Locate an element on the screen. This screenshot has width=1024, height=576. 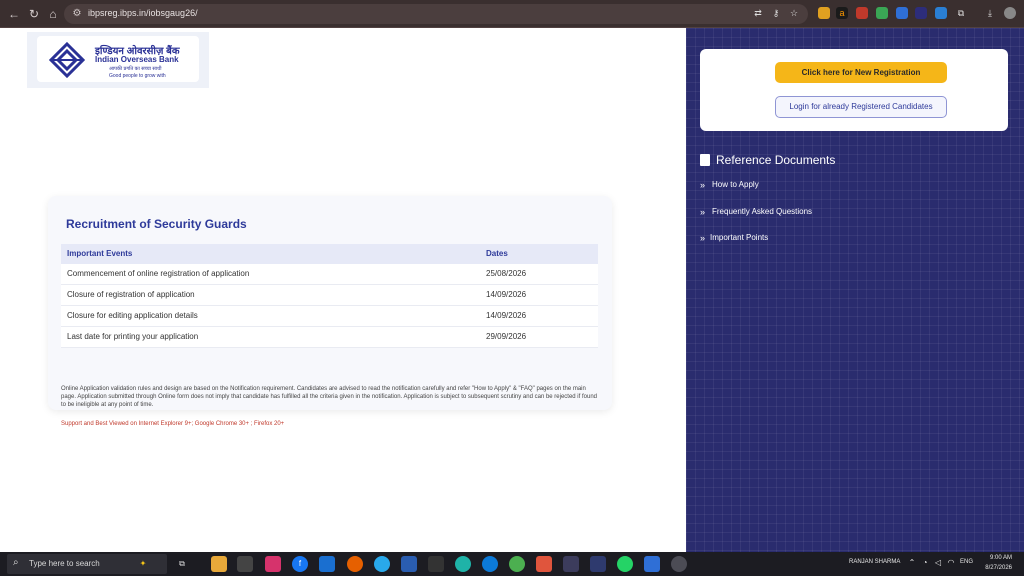
file-explorer-icon is located at coordinates (219, 564).